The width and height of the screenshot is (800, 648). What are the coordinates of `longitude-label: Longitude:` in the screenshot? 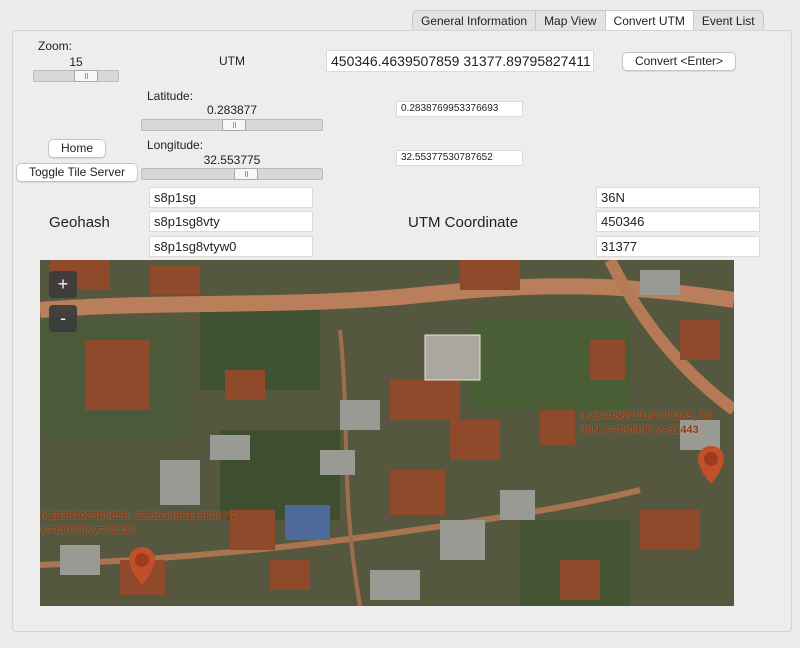 It's located at (175, 145).